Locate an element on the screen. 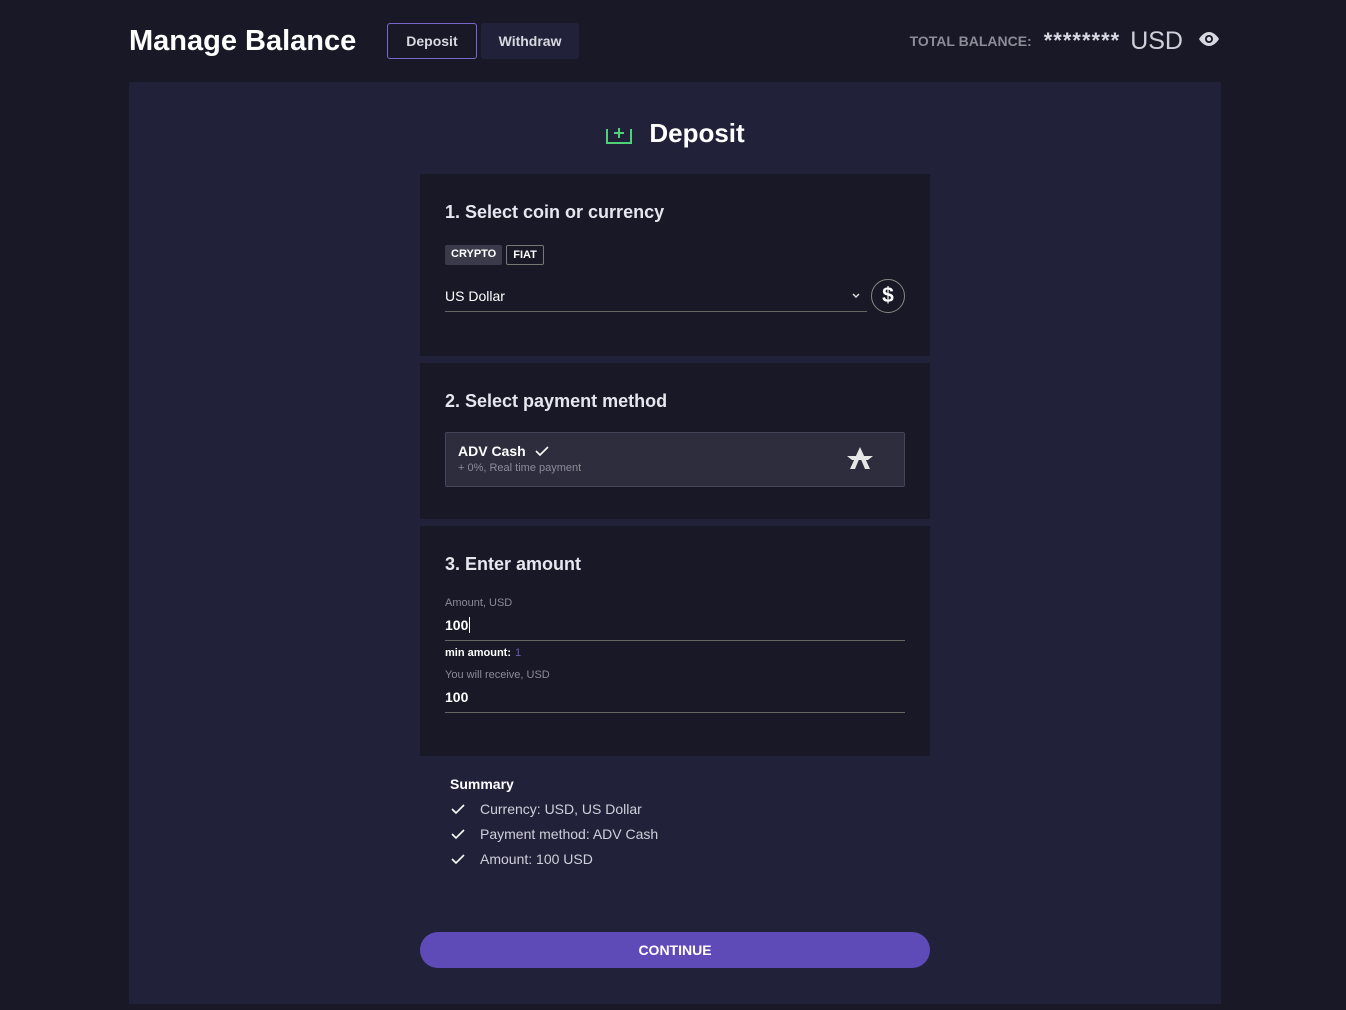 The image size is (1346, 1010). receive-field: 100 is located at coordinates (675, 697).